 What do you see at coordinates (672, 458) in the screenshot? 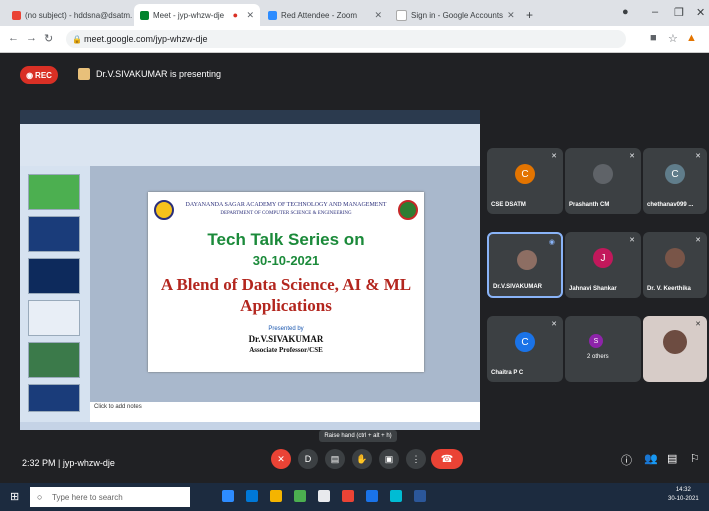
I see `chat-icon: ▤` at bounding box center [672, 458].